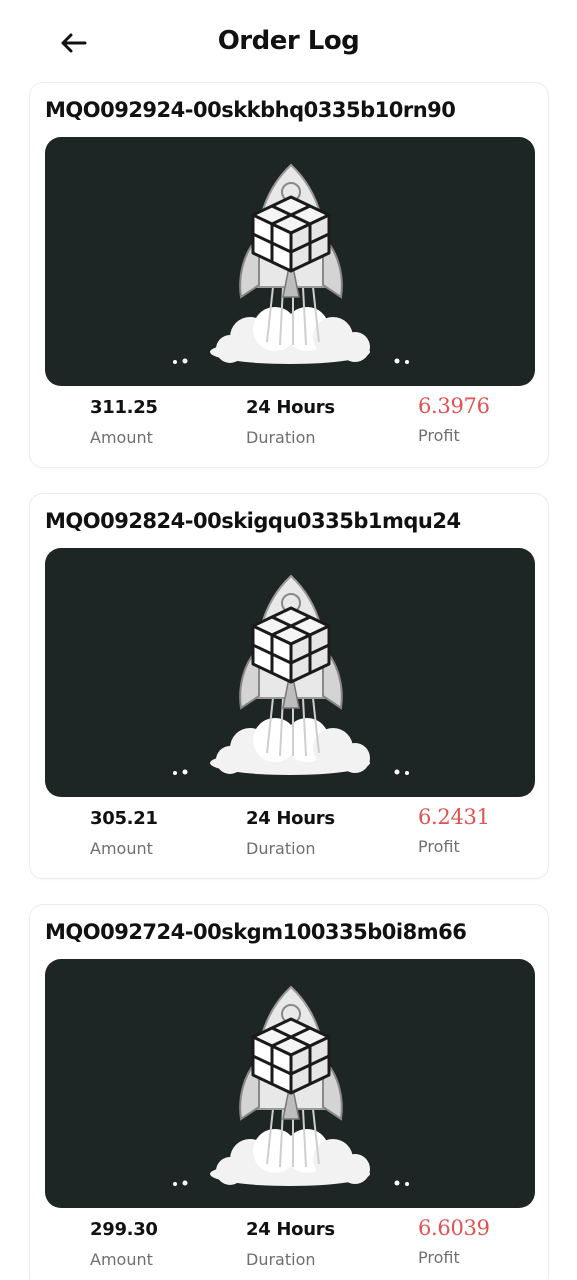 This screenshot has height=1280, width=577. I want to click on header: Order Log, so click(288, 41).